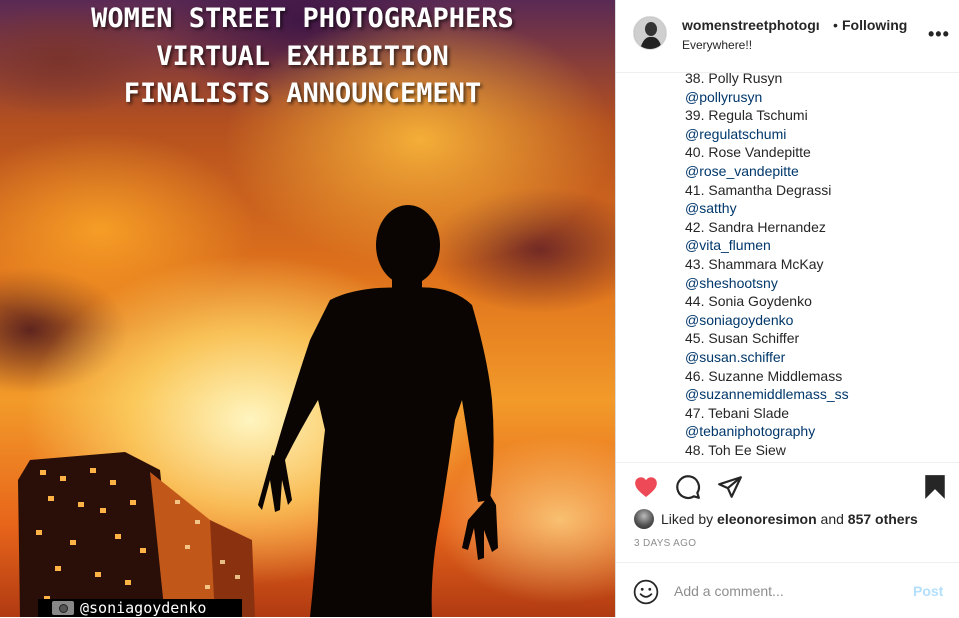  What do you see at coordinates (136, 534) in the screenshot?
I see `building` at bounding box center [136, 534].